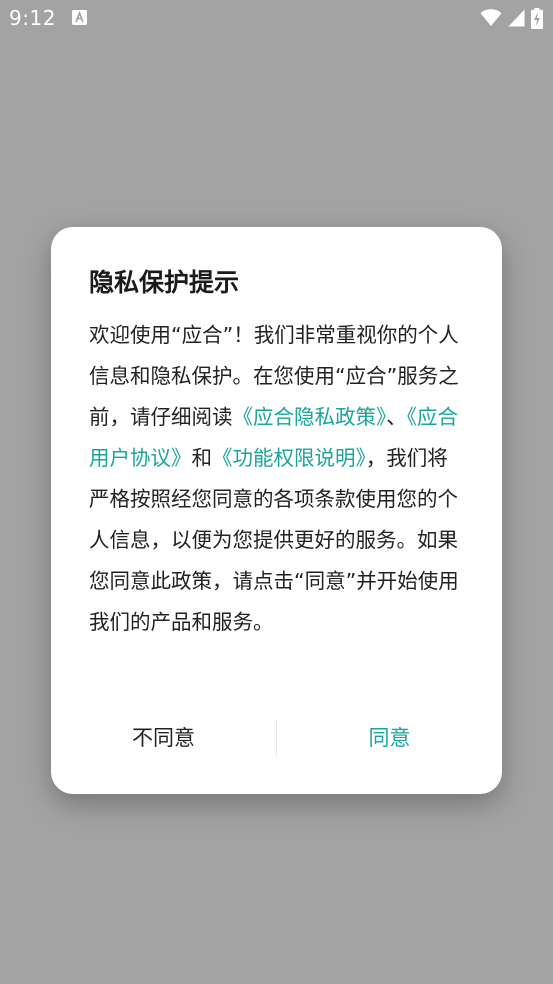  What do you see at coordinates (163, 738) in the screenshot?
I see `disagree-button: 不同意` at bounding box center [163, 738].